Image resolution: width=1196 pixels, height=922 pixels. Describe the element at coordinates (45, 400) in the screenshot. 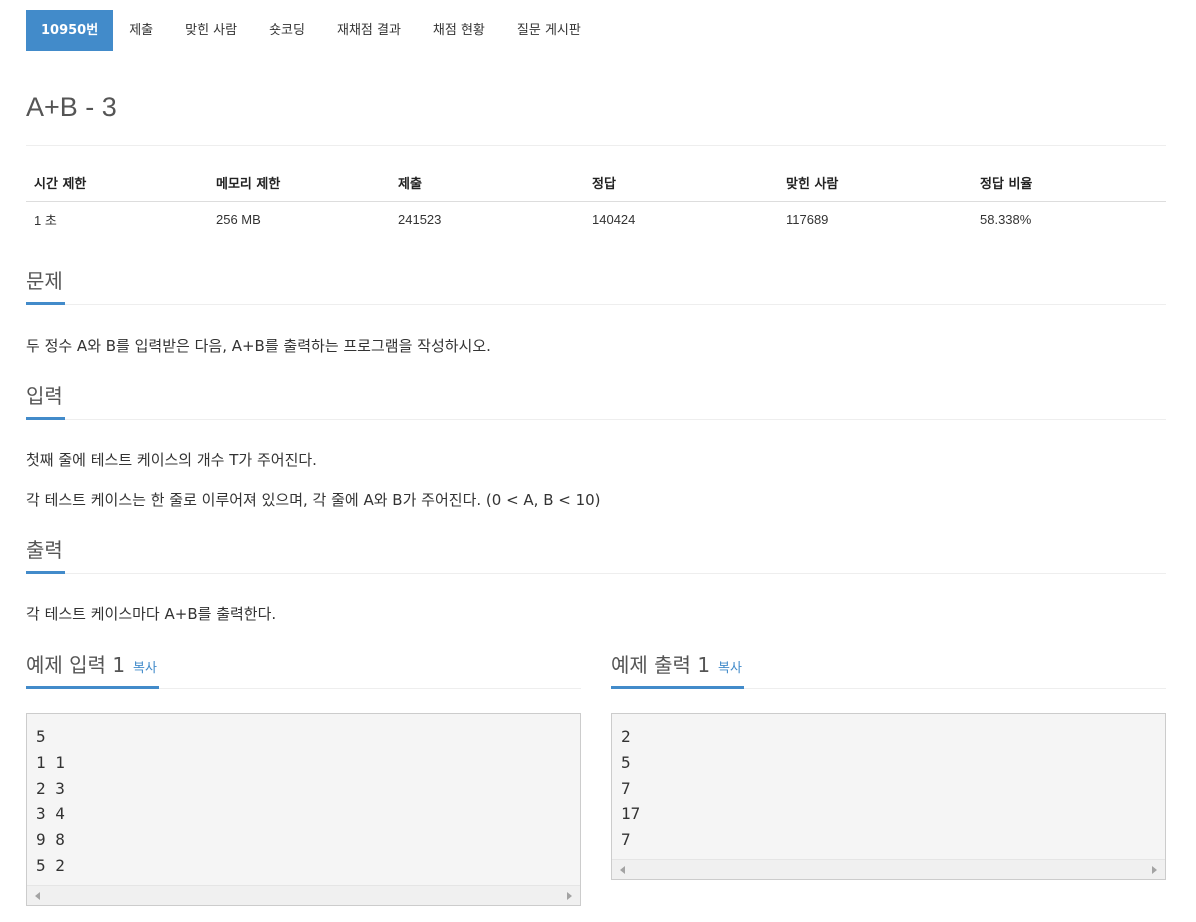

I see `input-heading: 입력` at that location.